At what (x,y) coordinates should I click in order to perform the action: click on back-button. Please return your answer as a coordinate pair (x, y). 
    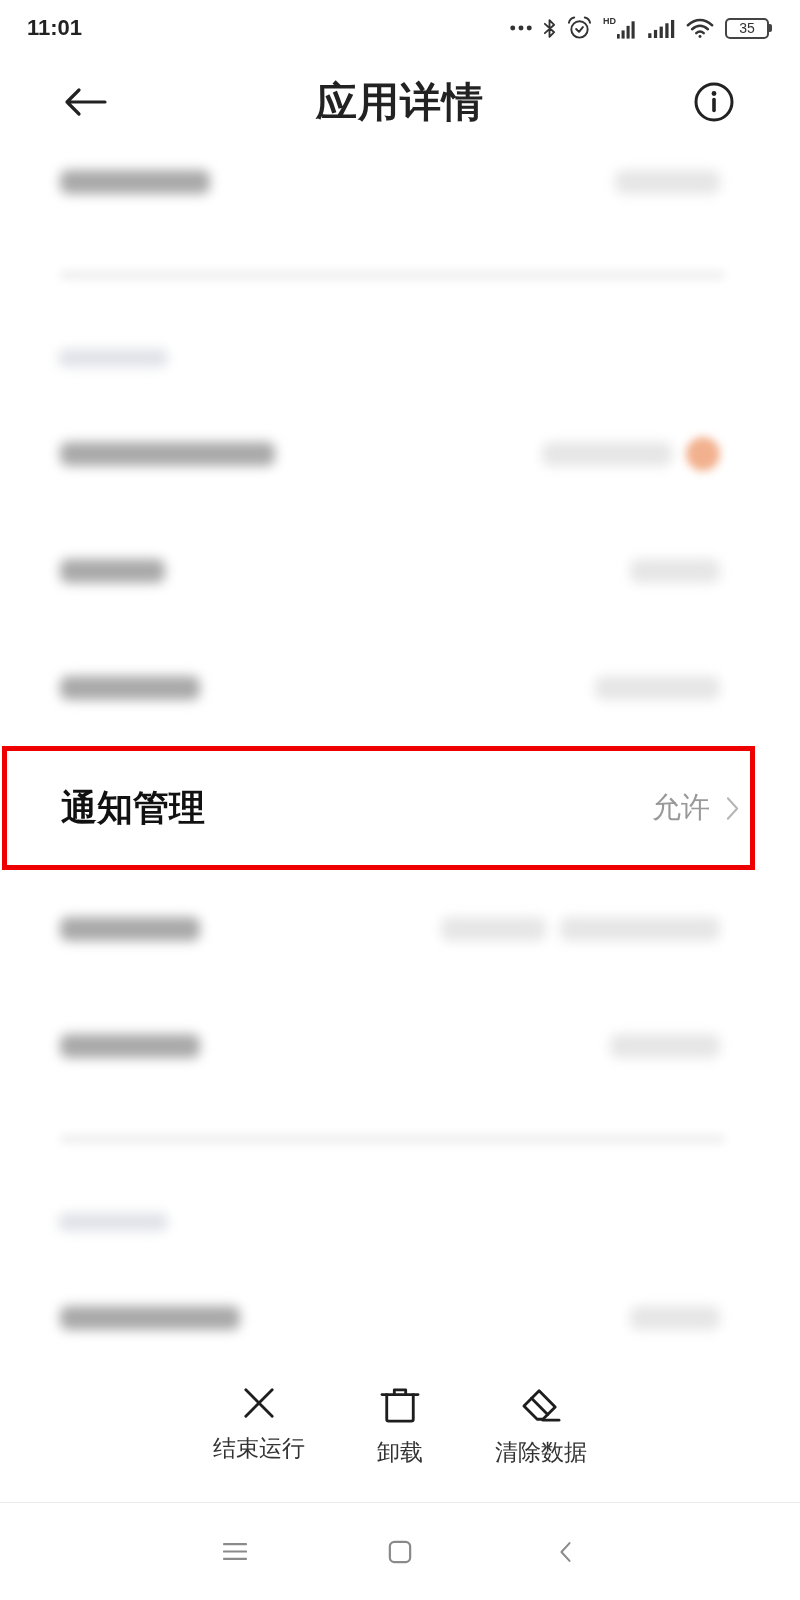
    Looking at the image, I should click on (85, 102).